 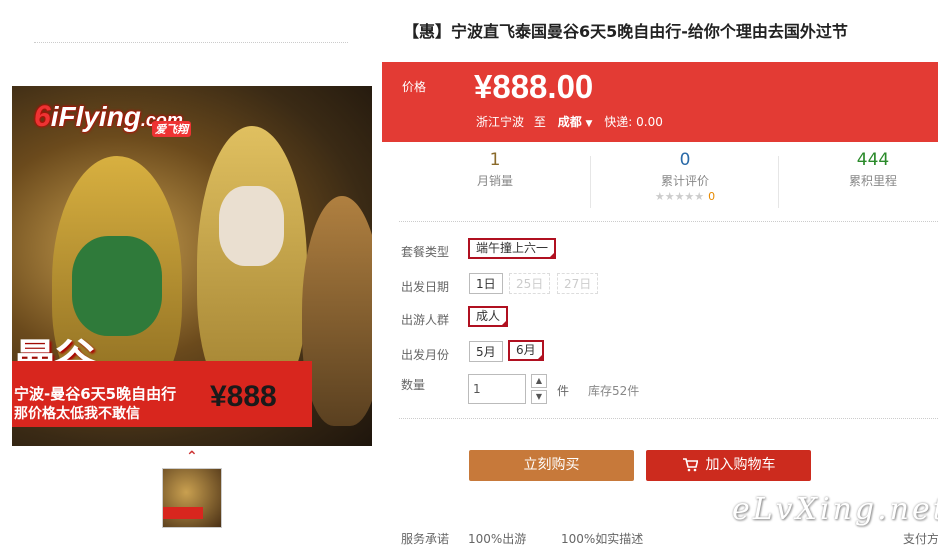 What do you see at coordinates (191, 42) in the screenshot?
I see `left-divider` at bounding box center [191, 42].